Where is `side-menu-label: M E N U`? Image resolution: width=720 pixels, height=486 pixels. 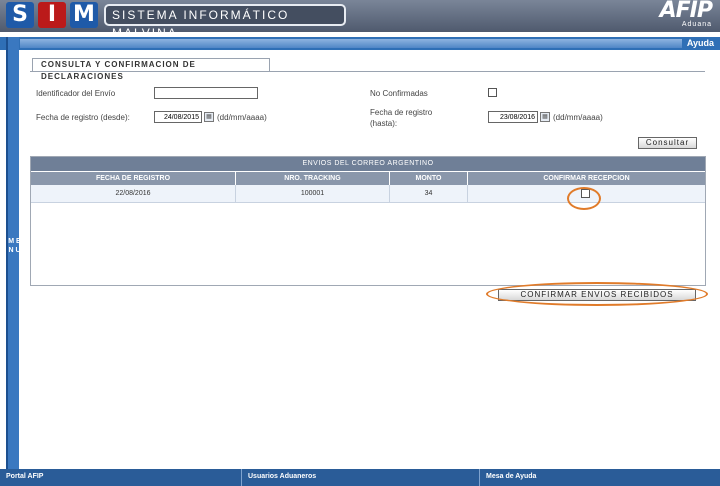 side-menu-label: M E N U is located at coordinates (14, 246).